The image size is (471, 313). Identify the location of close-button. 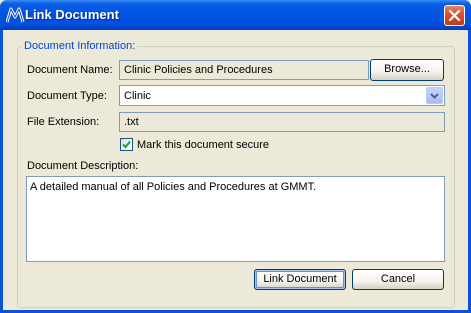
(454, 15).